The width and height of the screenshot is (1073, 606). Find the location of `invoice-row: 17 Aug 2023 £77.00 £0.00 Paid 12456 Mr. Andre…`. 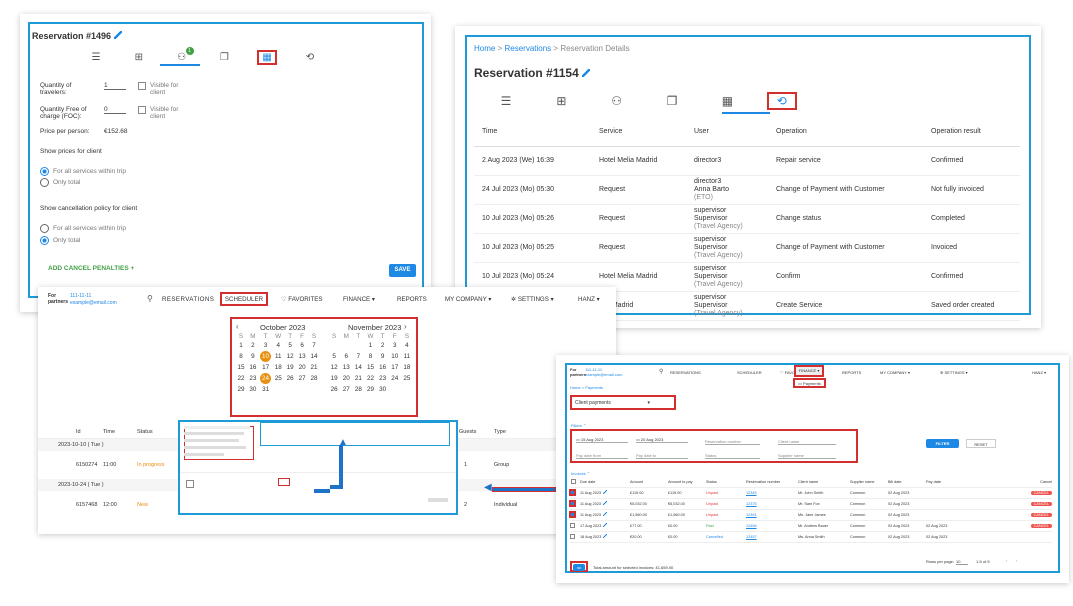

invoice-row: 17 Aug 2023 £77.00 £0.00 Paid 12456 Mr. Andre… is located at coordinates (811, 525).